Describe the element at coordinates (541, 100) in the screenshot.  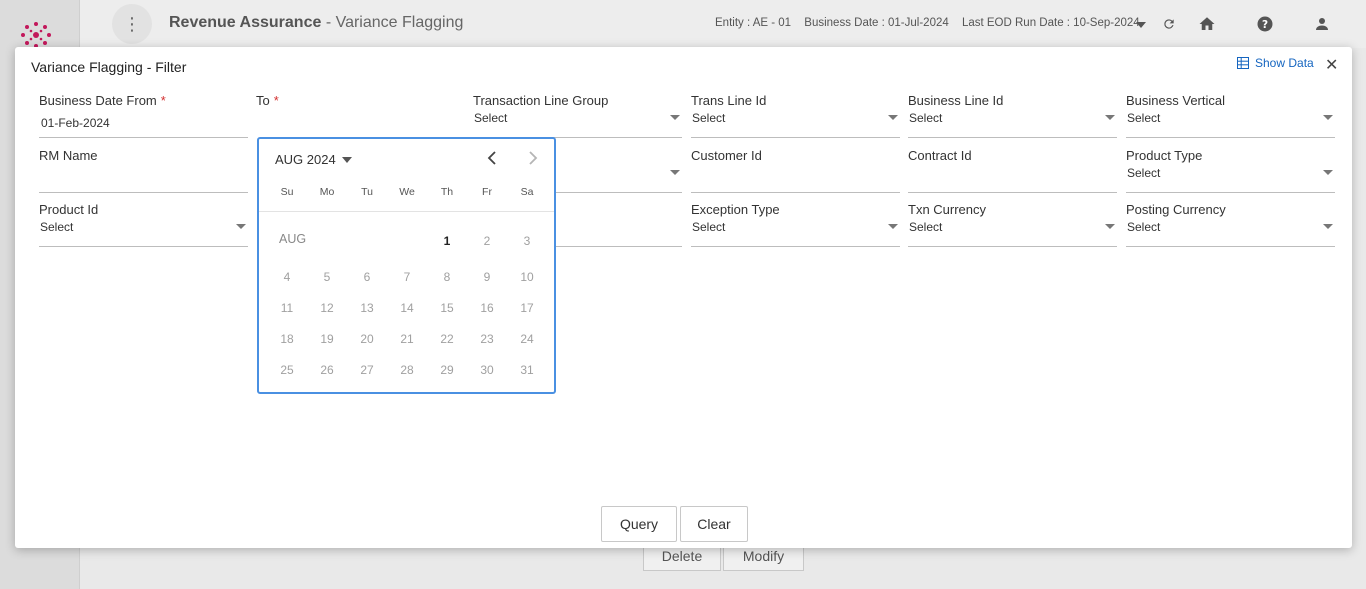
I see `field-label: Transaction Line Group` at that location.